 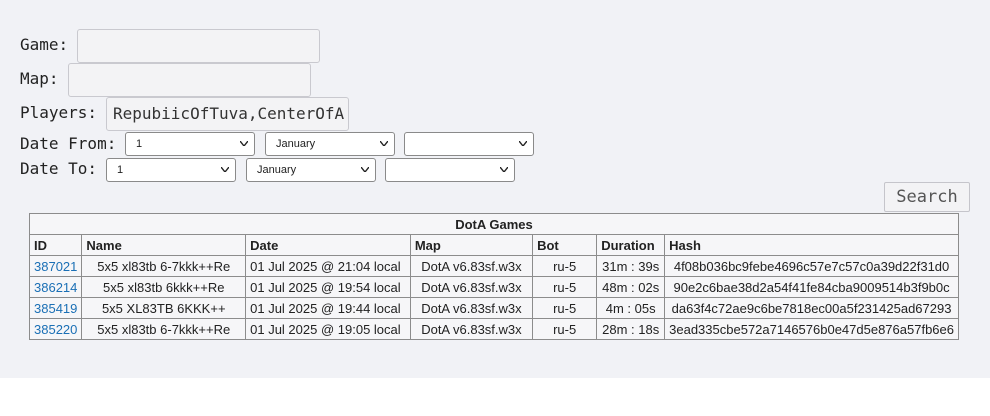 I want to click on game-duration: 48m : 02s, so click(x=631, y=287).